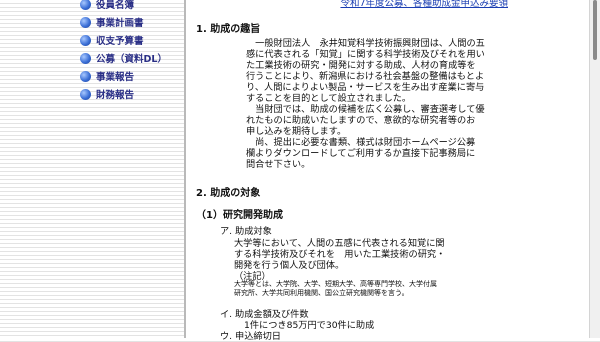  I want to click on research-grant-heading: （1）研究開発助成, so click(239, 215).